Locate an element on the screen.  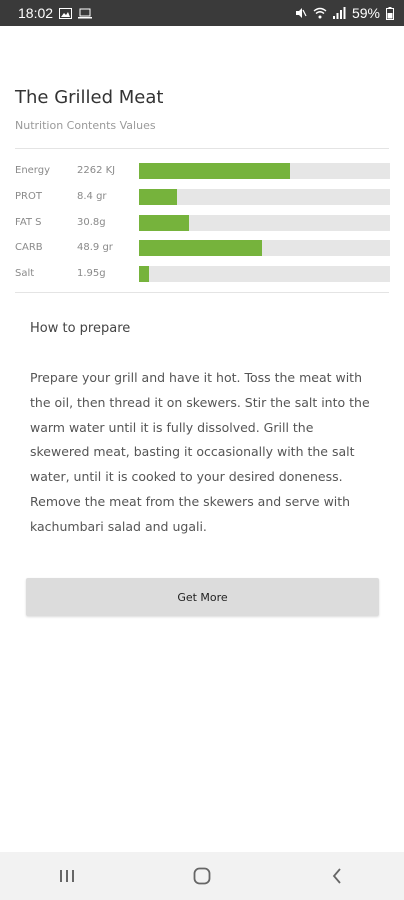
mute-icon is located at coordinates (301, 13).